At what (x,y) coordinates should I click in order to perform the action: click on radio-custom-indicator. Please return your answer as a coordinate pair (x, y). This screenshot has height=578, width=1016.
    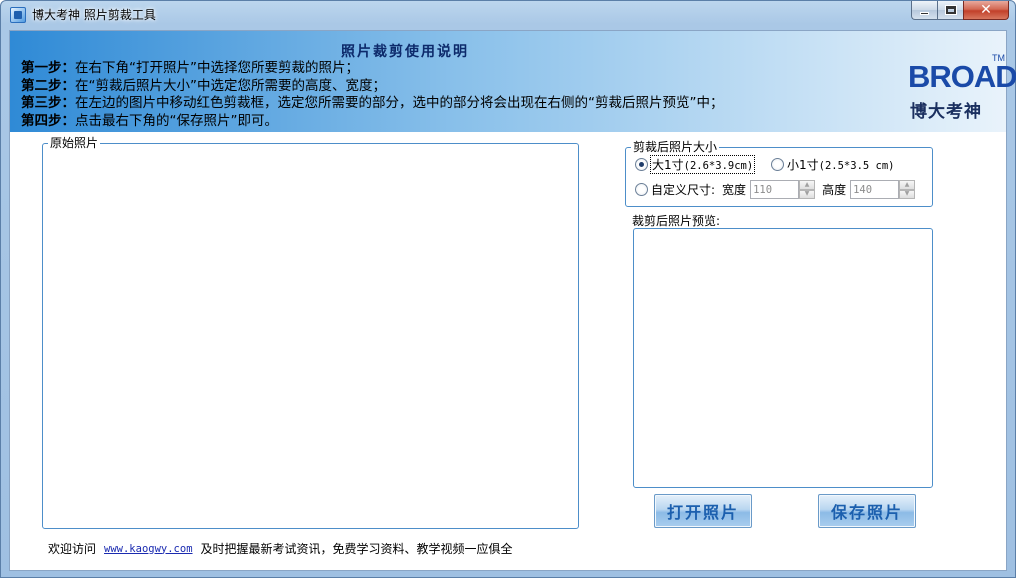
    Looking at the image, I should click on (641, 189).